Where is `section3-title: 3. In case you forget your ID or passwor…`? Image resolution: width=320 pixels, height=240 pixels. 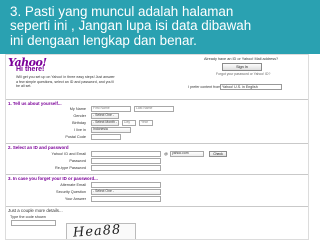
section3-title: 3. In case you forget your ID or passwor… is located at coordinates (53, 178).